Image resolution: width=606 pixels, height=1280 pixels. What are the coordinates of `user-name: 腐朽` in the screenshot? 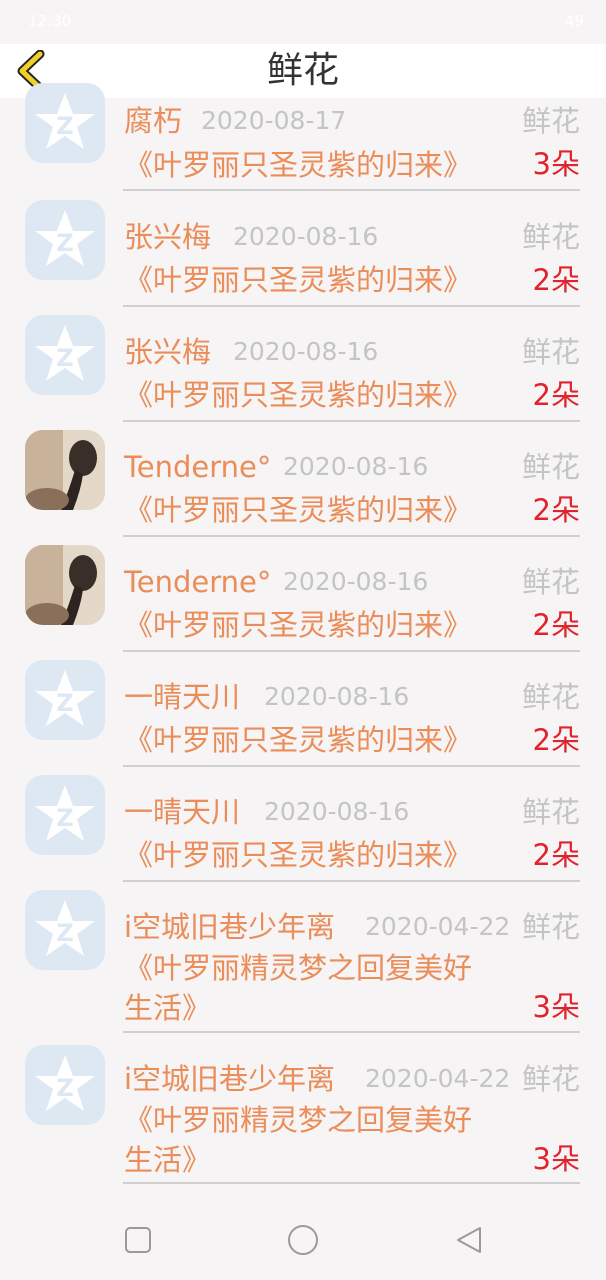 It's located at (153, 121).